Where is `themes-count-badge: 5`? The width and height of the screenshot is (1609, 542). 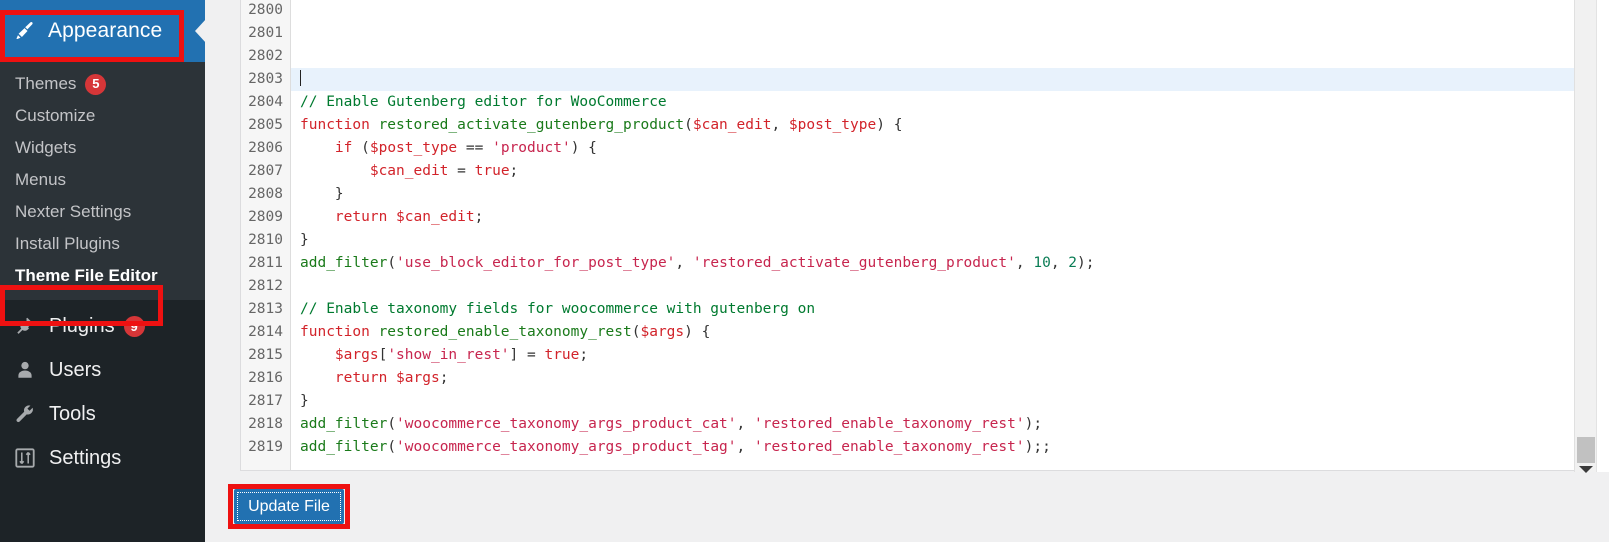 themes-count-badge: 5 is located at coordinates (96, 84).